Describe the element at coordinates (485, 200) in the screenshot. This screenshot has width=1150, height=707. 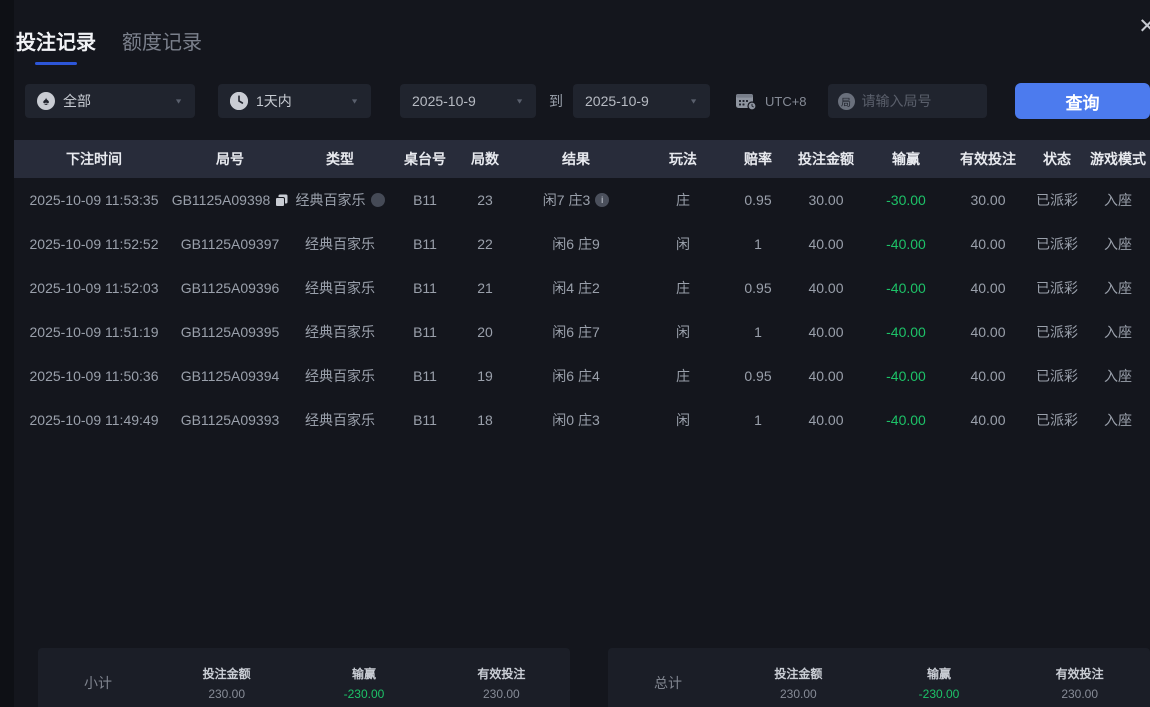
I see `cell-games: 23` at that location.